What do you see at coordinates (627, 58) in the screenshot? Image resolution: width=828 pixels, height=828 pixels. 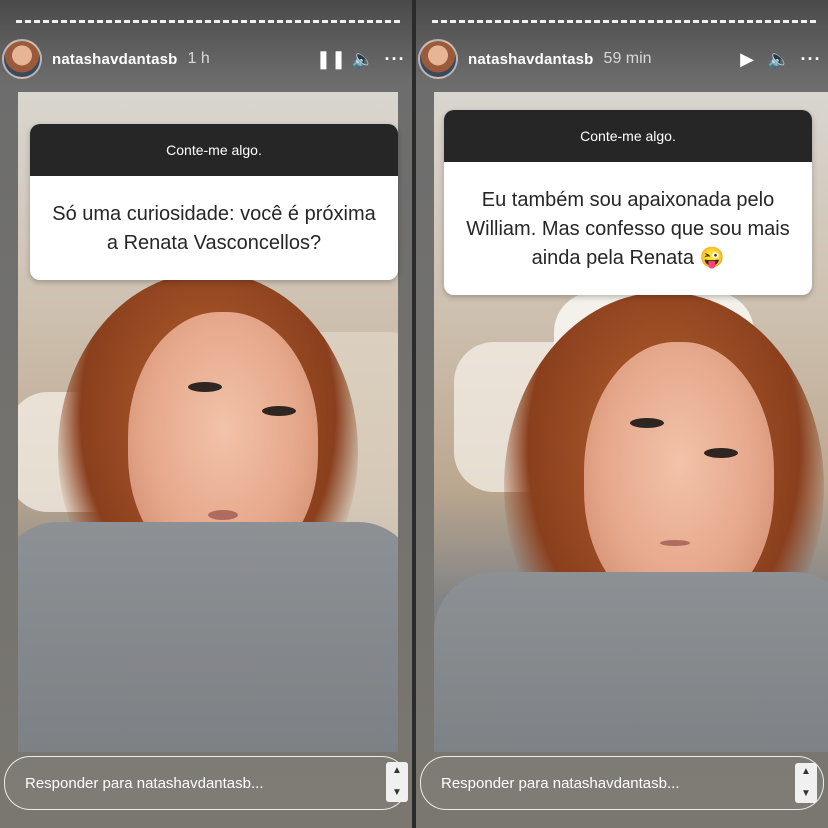 I see `timestamp: 59 min` at bounding box center [627, 58].